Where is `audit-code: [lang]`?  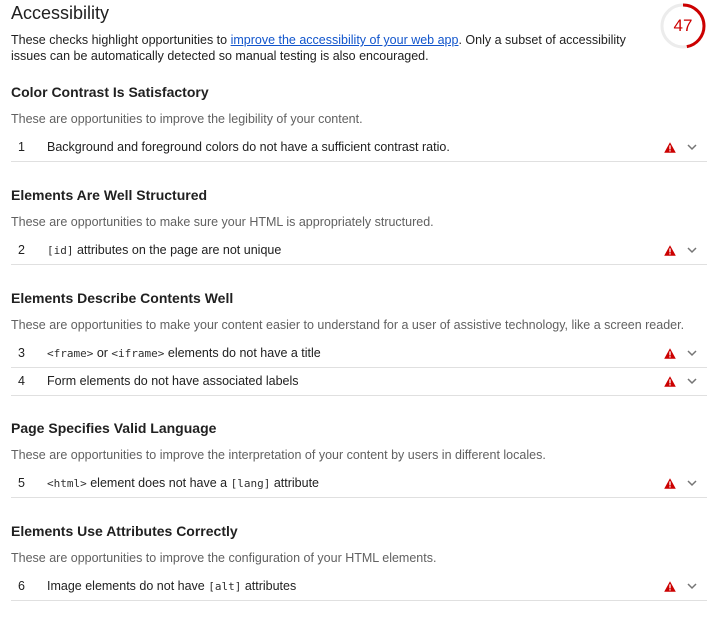 audit-code: [lang] is located at coordinates (250, 483).